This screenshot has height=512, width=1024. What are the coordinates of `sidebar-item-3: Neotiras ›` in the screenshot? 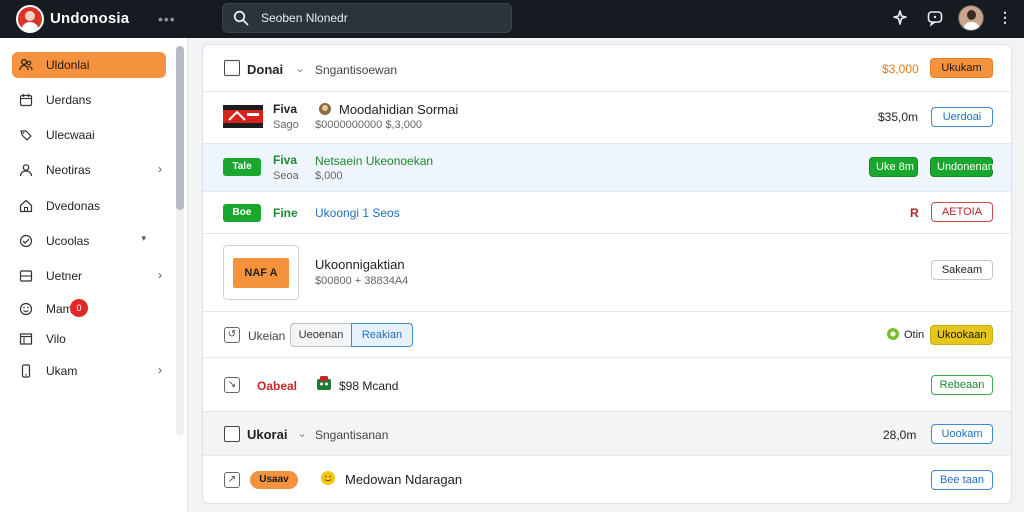 It's located at (89, 170).